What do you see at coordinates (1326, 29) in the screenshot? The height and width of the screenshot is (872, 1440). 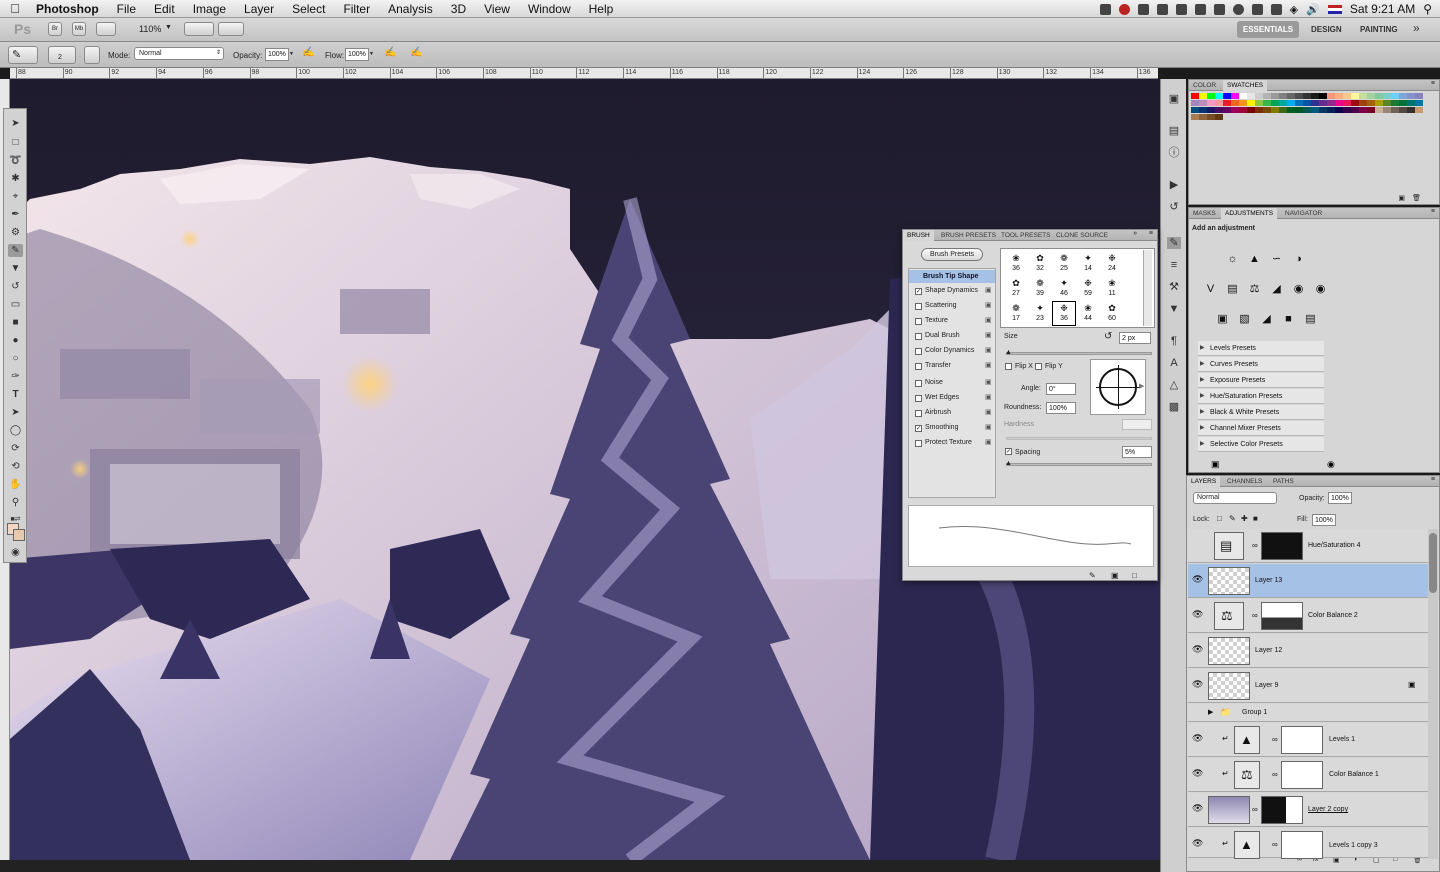 I see `workspace-design: DESIGN` at bounding box center [1326, 29].